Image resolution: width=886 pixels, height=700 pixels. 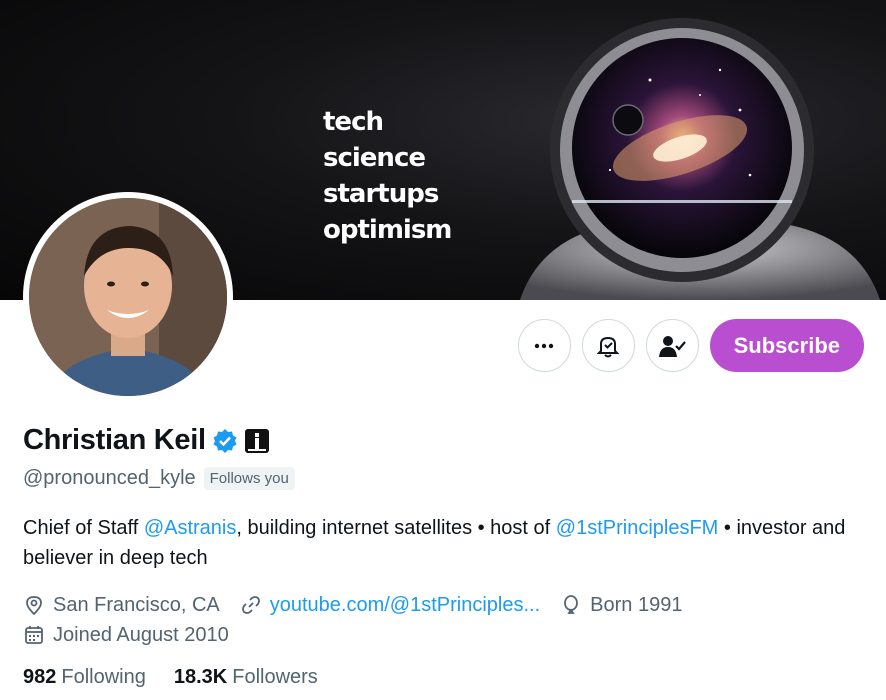 I want to click on bio-mention-astranis: @Astranis, so click(x=190, y=528).